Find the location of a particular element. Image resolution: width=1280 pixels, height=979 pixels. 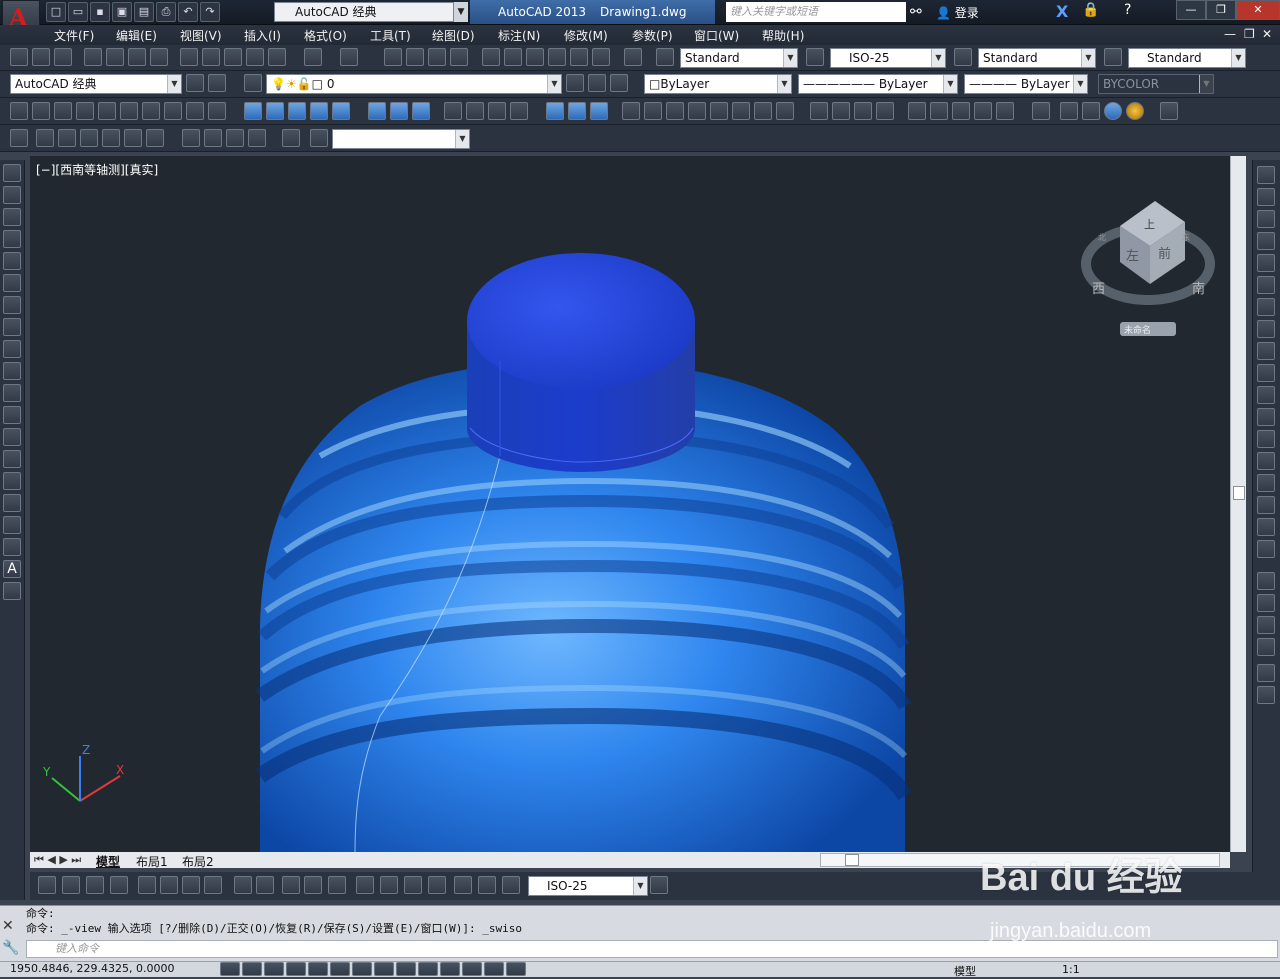

taper-faces-icon is located at coordinates (741, 111).